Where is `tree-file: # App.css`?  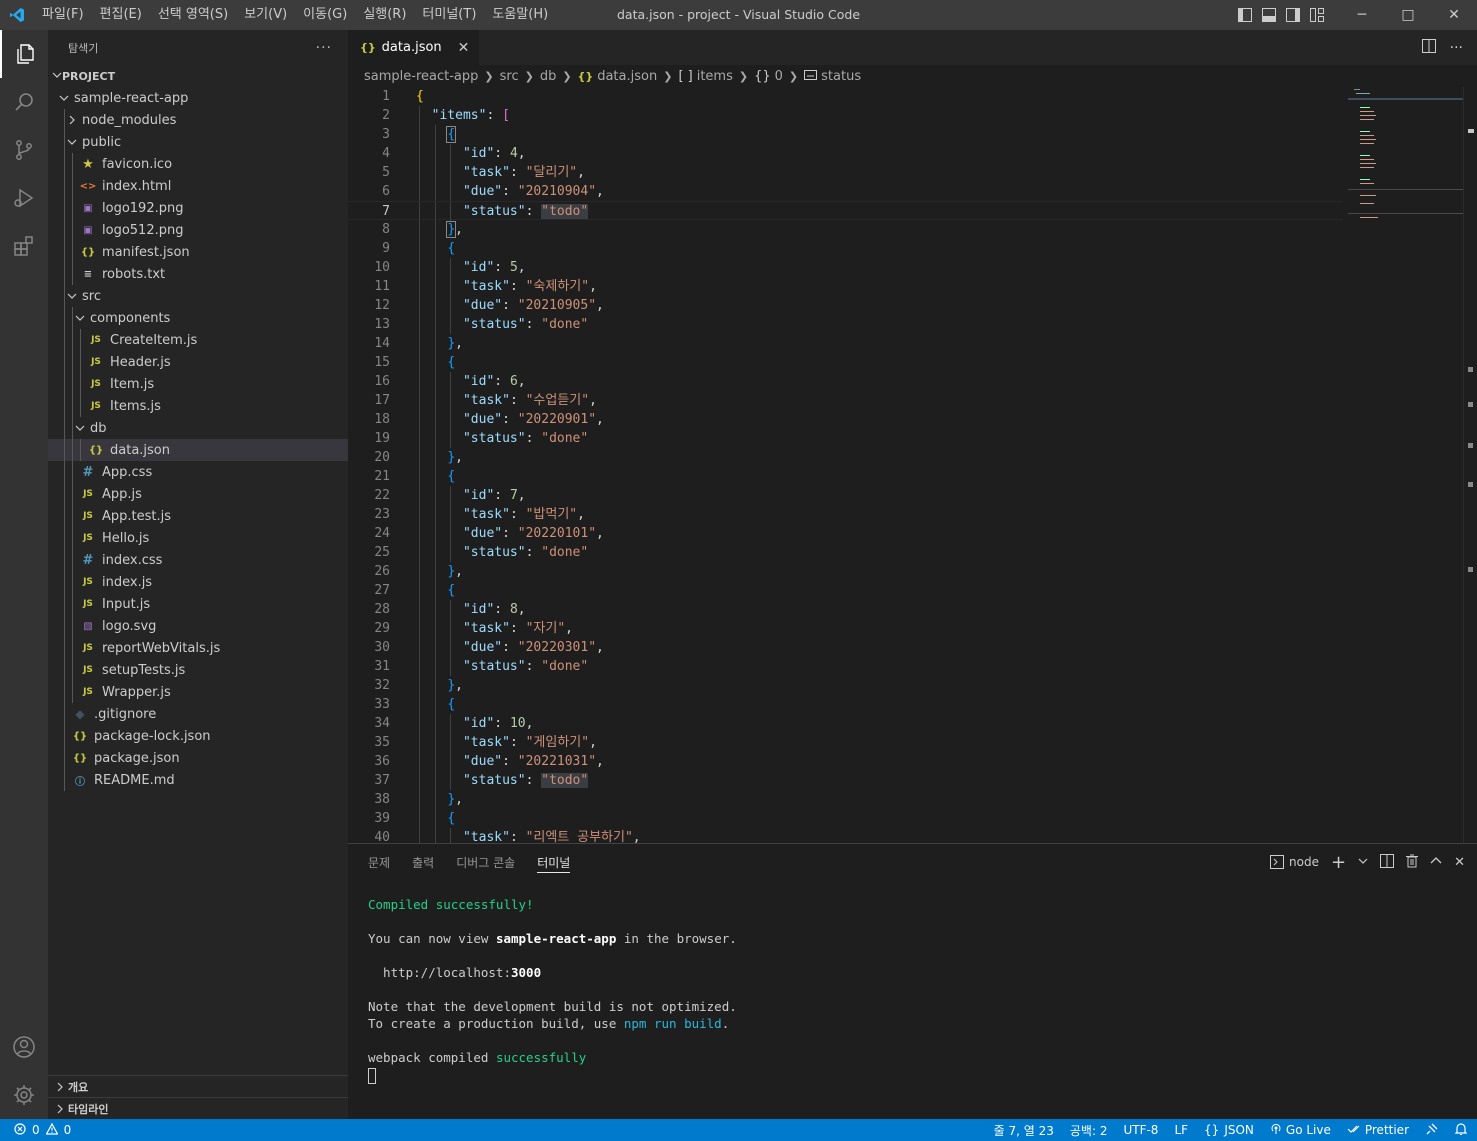
tree-file: # App.css is located at coordinates (198, 472).